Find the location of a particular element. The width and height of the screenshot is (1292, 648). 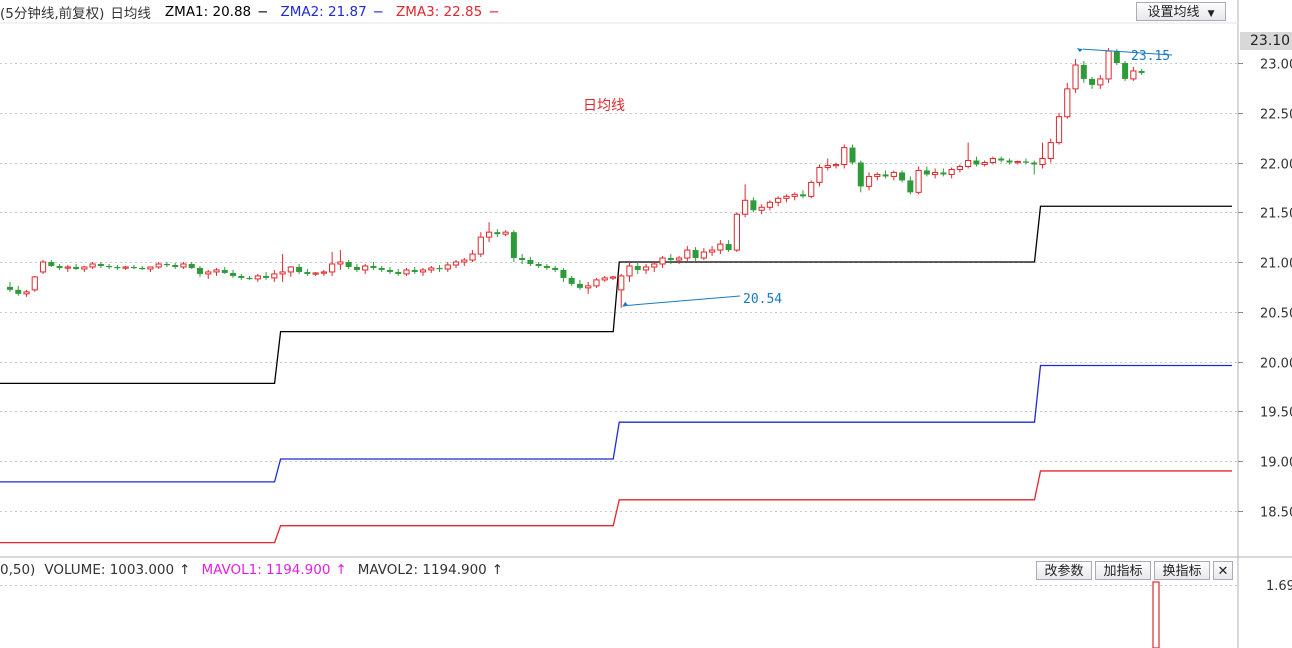

volume-prefix: 0,50) is located at coordinates (18, 570).